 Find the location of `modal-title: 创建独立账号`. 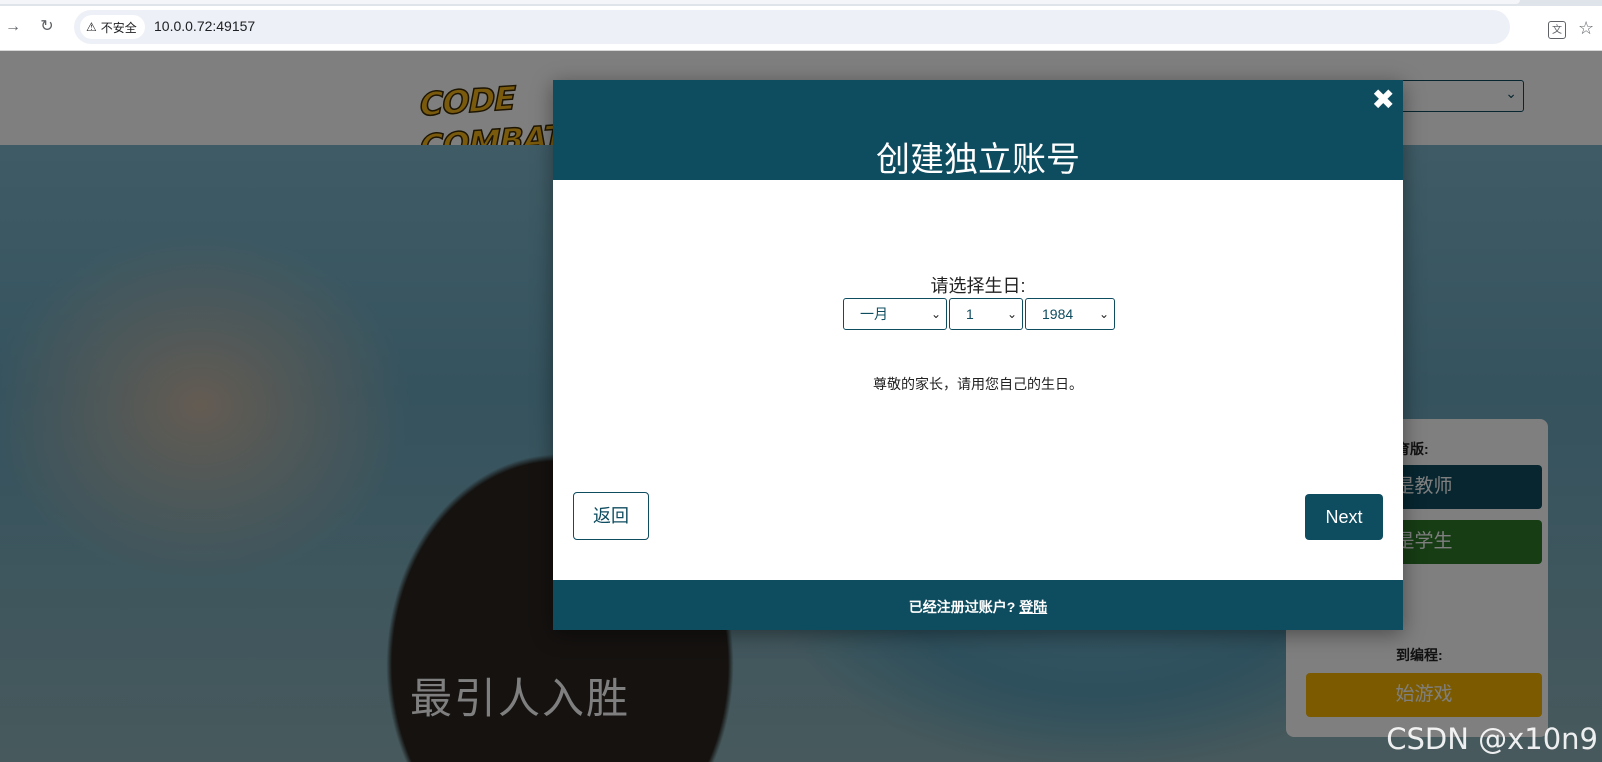

modal-title: 创建独立账号 is located at coordinates (978, 160).